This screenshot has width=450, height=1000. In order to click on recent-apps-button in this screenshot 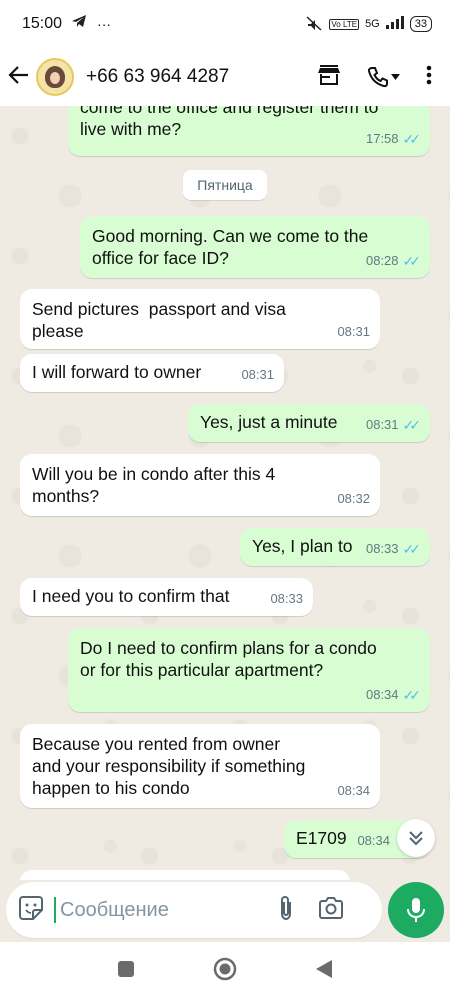, I will do `click(126, 971)`.